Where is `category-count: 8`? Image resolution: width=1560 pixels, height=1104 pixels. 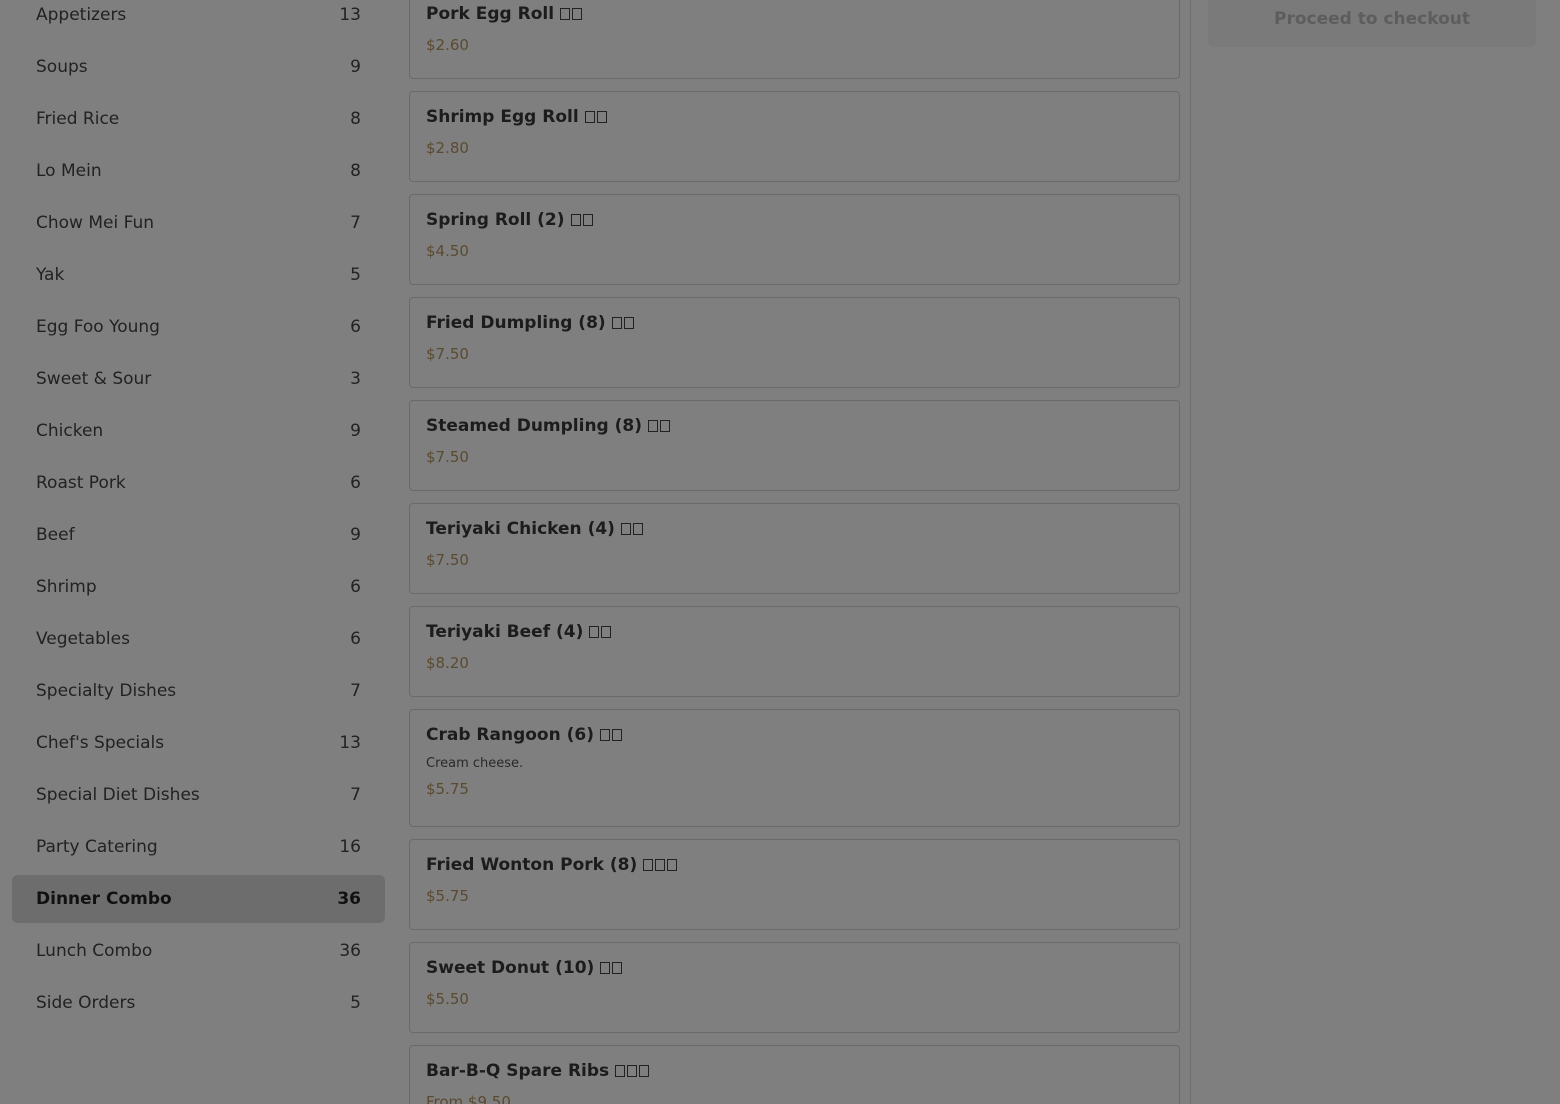 category-count: 8 is located at coordinates (355, 171).